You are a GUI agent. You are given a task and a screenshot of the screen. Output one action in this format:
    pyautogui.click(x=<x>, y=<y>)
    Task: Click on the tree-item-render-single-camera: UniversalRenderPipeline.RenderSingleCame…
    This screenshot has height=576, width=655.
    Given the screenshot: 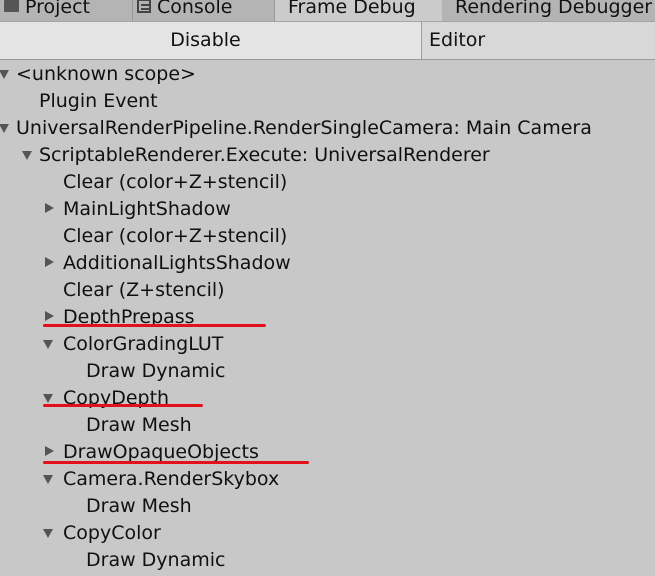 What is the action you would take?
    pyautogui.click(x=327, y=128)
    